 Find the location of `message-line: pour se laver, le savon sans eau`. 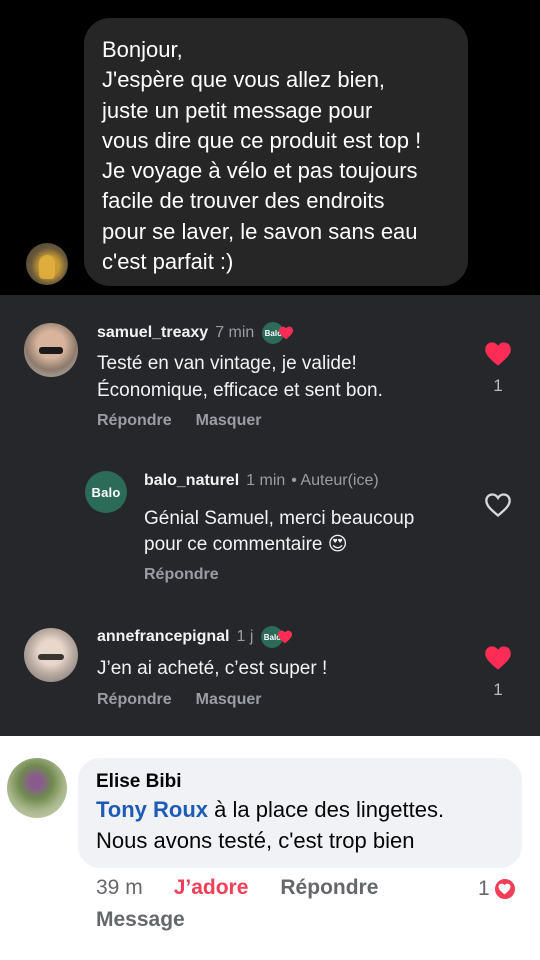

message-line: pour se laver, le savon sans eau is located at coordinates (260, 231).